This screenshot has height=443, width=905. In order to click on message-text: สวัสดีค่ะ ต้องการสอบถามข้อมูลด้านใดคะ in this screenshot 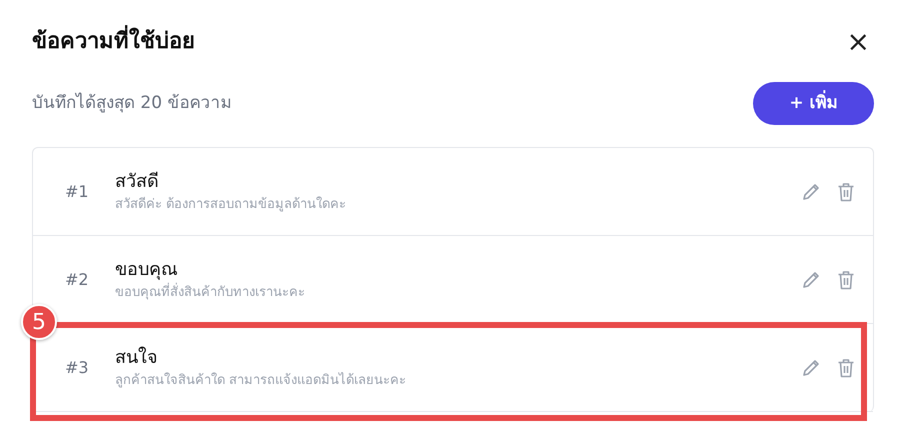, I will do `click(231, 205)`.